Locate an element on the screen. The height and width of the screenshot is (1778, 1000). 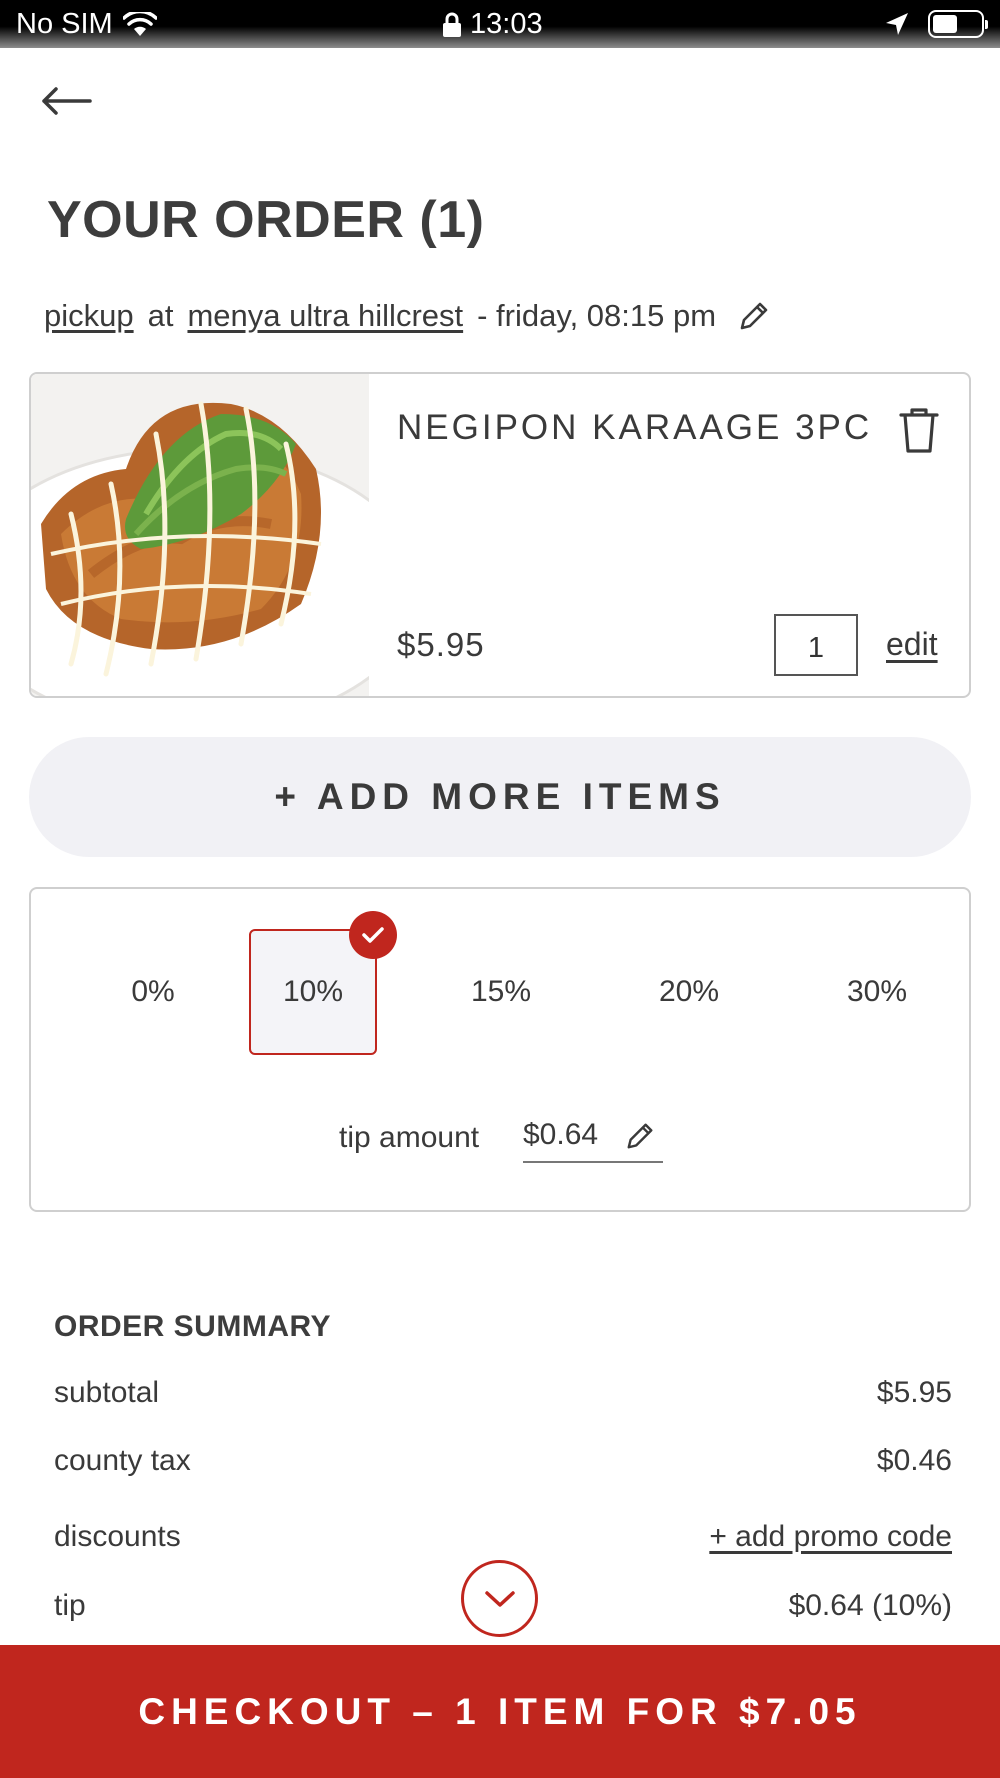
summary-label: county tax is located at coordinates (122, 1460).